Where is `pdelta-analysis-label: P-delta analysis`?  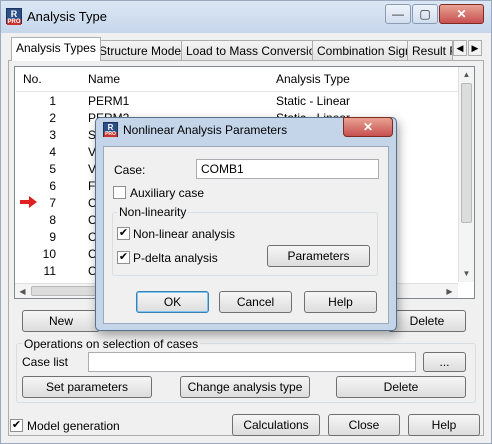 pdelta-analysis-label: P-delta analysis is located at coordinates (175, 258).